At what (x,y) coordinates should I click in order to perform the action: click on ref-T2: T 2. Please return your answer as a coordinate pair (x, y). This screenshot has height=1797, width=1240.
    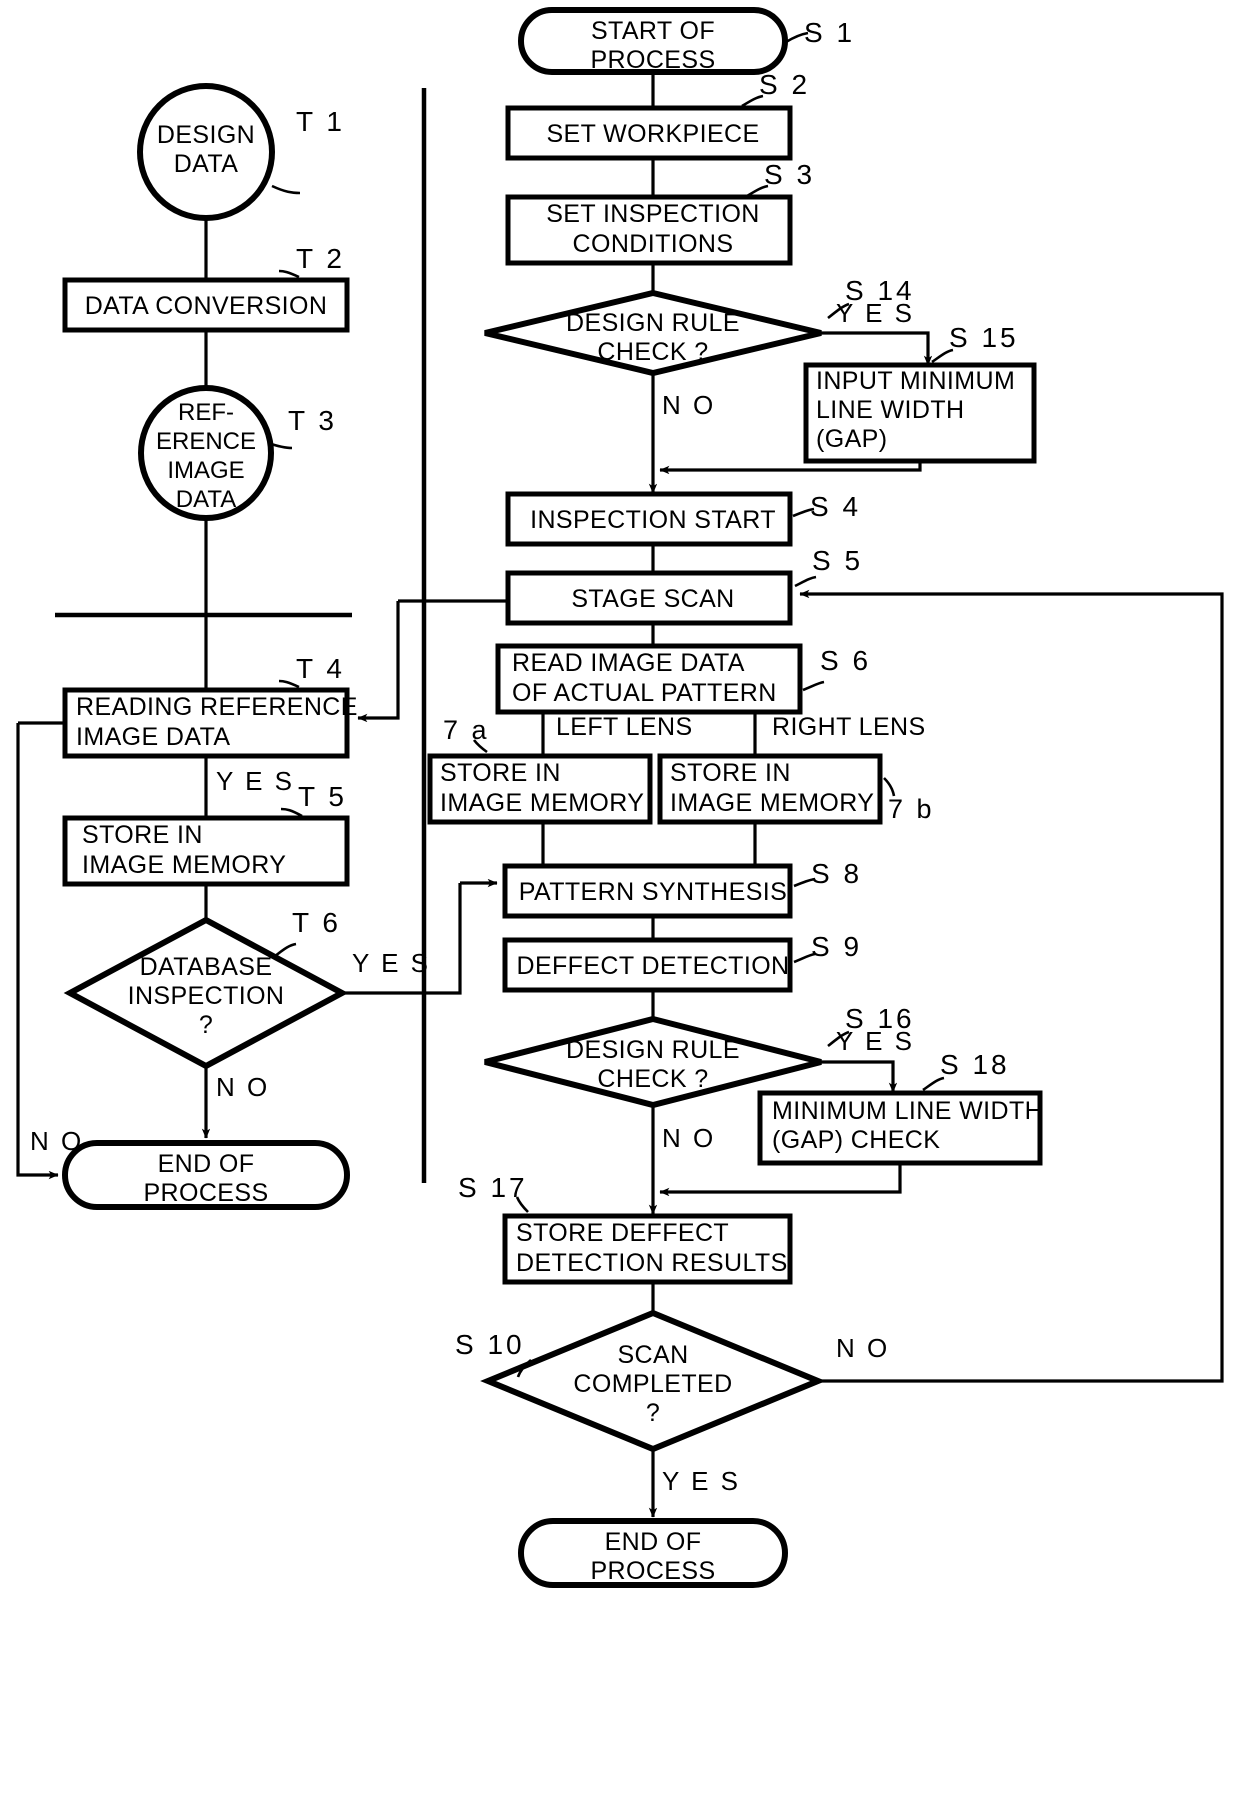
    Looking at the image, I should click on (320, 258).